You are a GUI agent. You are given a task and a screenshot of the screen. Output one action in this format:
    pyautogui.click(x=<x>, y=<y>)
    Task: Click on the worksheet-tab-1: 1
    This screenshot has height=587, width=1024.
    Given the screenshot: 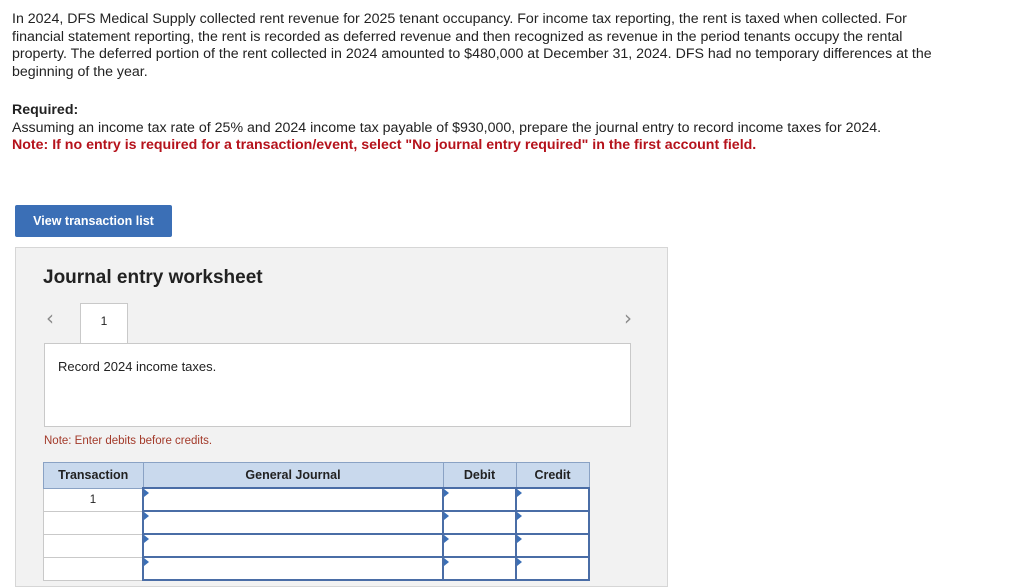 What is the action you would take?
    pyautogui.click(x=104, y=323)
    